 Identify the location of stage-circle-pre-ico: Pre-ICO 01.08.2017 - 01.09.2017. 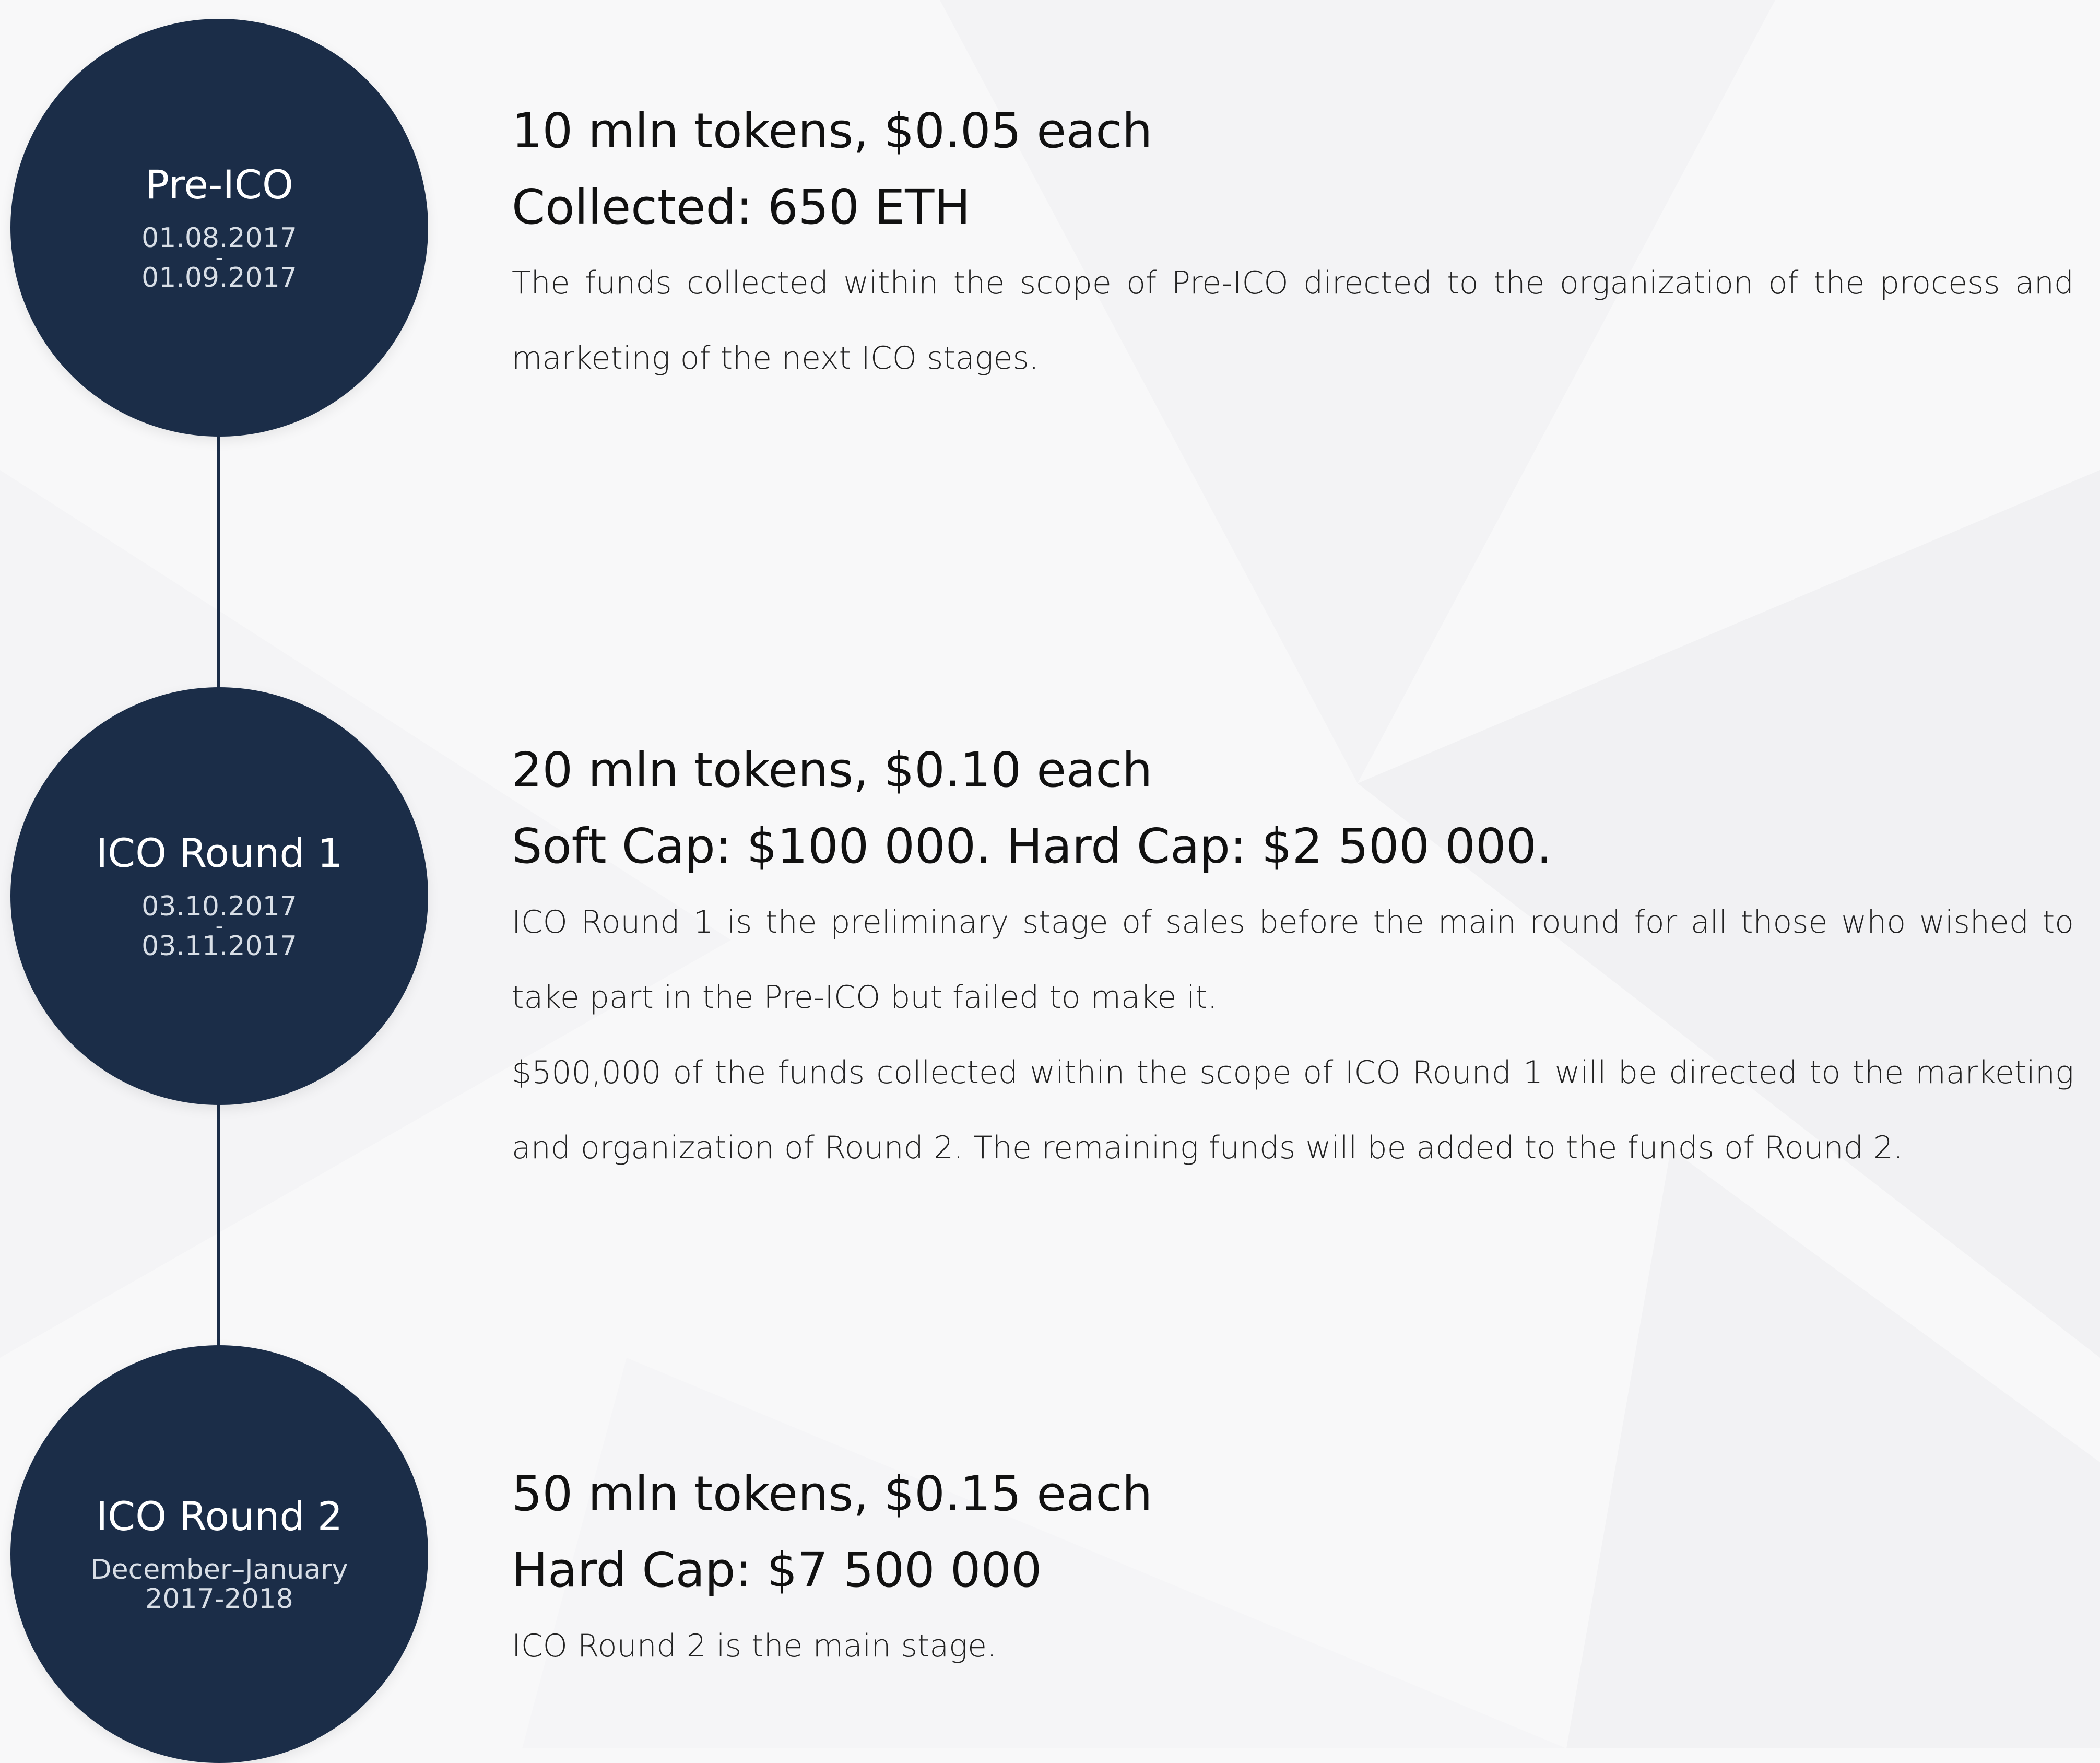
(219, 228).